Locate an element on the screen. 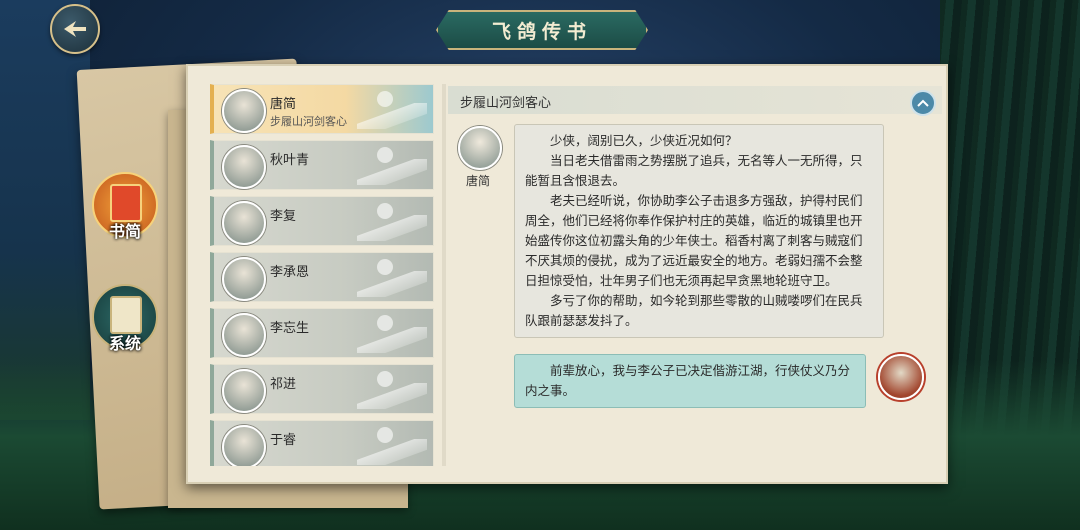 The width and height of the screenshot is (1080, 530). chevron-up-icon is located at coordinates (923, 103).